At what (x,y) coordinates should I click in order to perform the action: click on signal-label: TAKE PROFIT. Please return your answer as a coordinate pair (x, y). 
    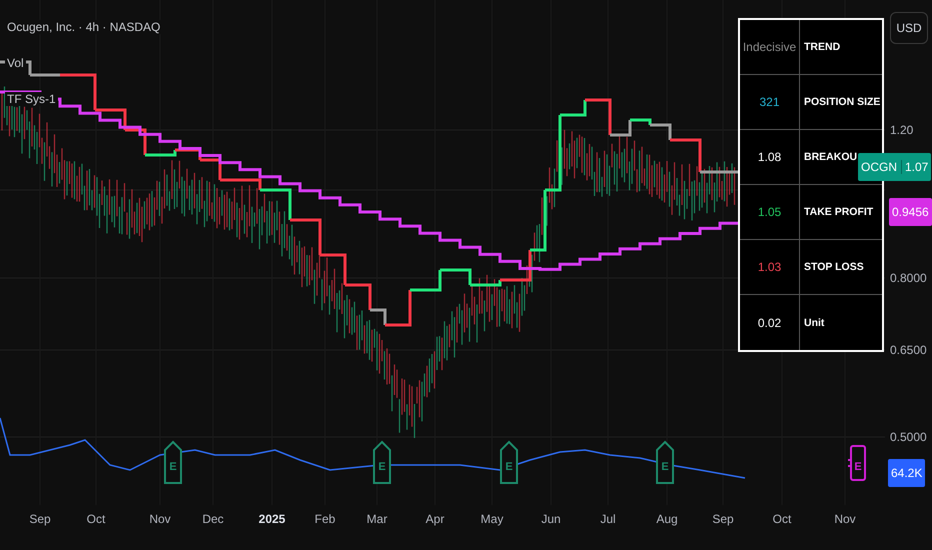
    Looking at the image, I should click on (841, 212).